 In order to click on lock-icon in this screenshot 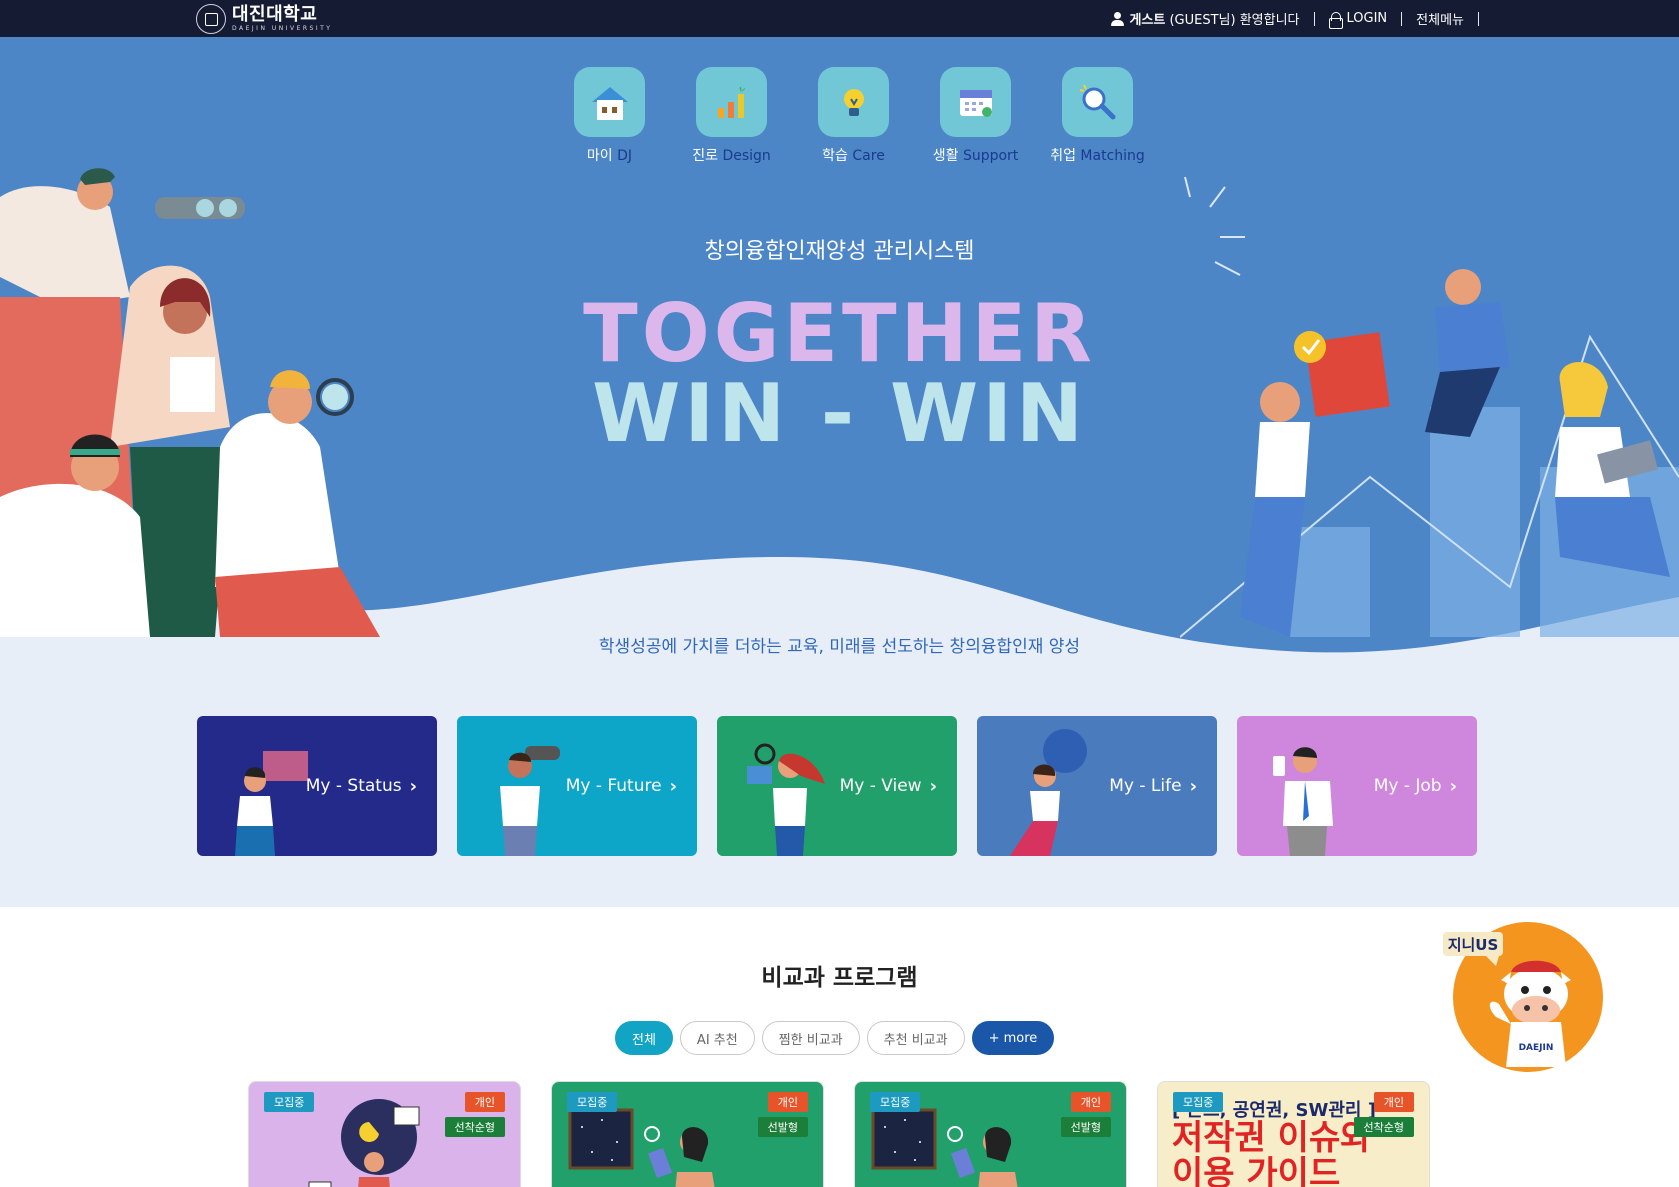, I will do `click(1335, 20)`.